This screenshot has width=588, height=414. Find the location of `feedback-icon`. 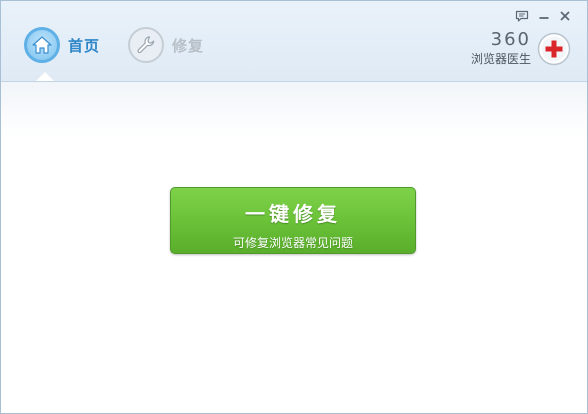

feedback-icon is located at coordinates (522, 16).